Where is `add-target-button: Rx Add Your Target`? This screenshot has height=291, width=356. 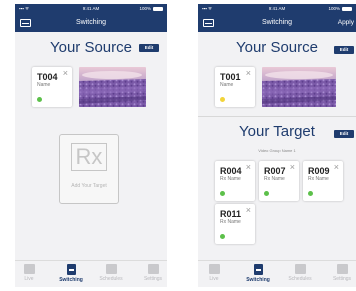 add-target-button: Rx Add Your Target is located at coordinates (89, 169).